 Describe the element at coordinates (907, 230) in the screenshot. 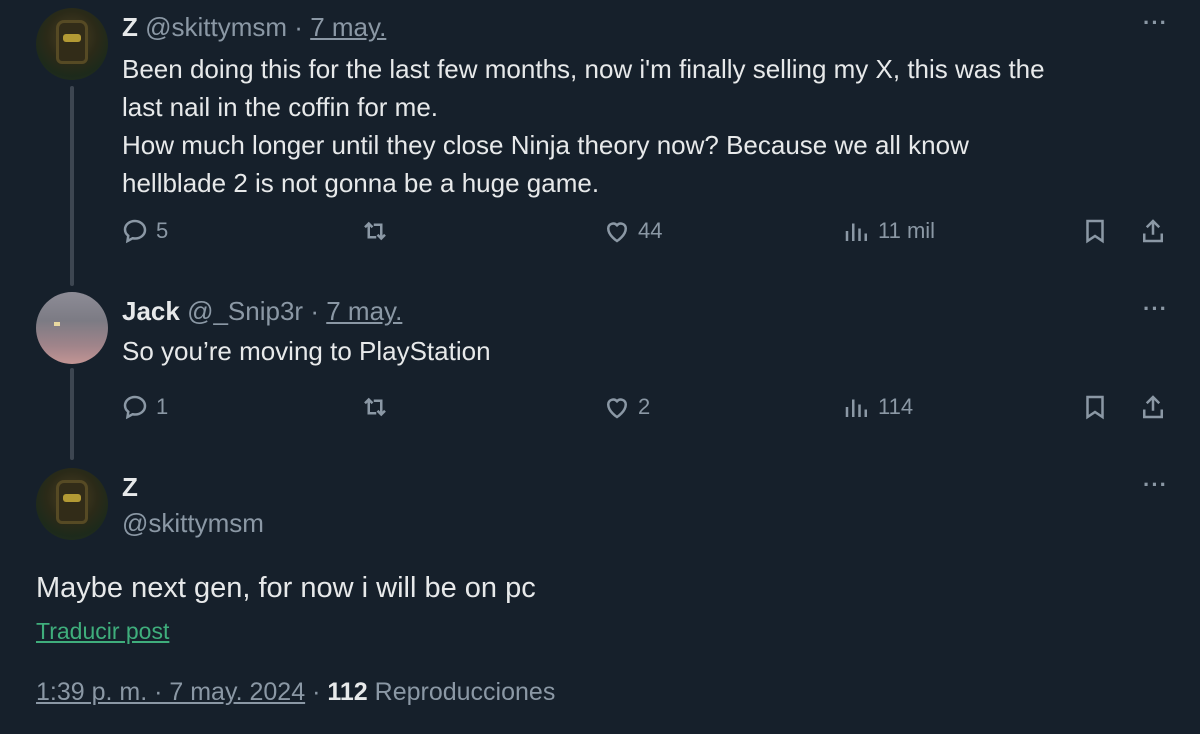

I see `views-count: 11 mil` at that location.